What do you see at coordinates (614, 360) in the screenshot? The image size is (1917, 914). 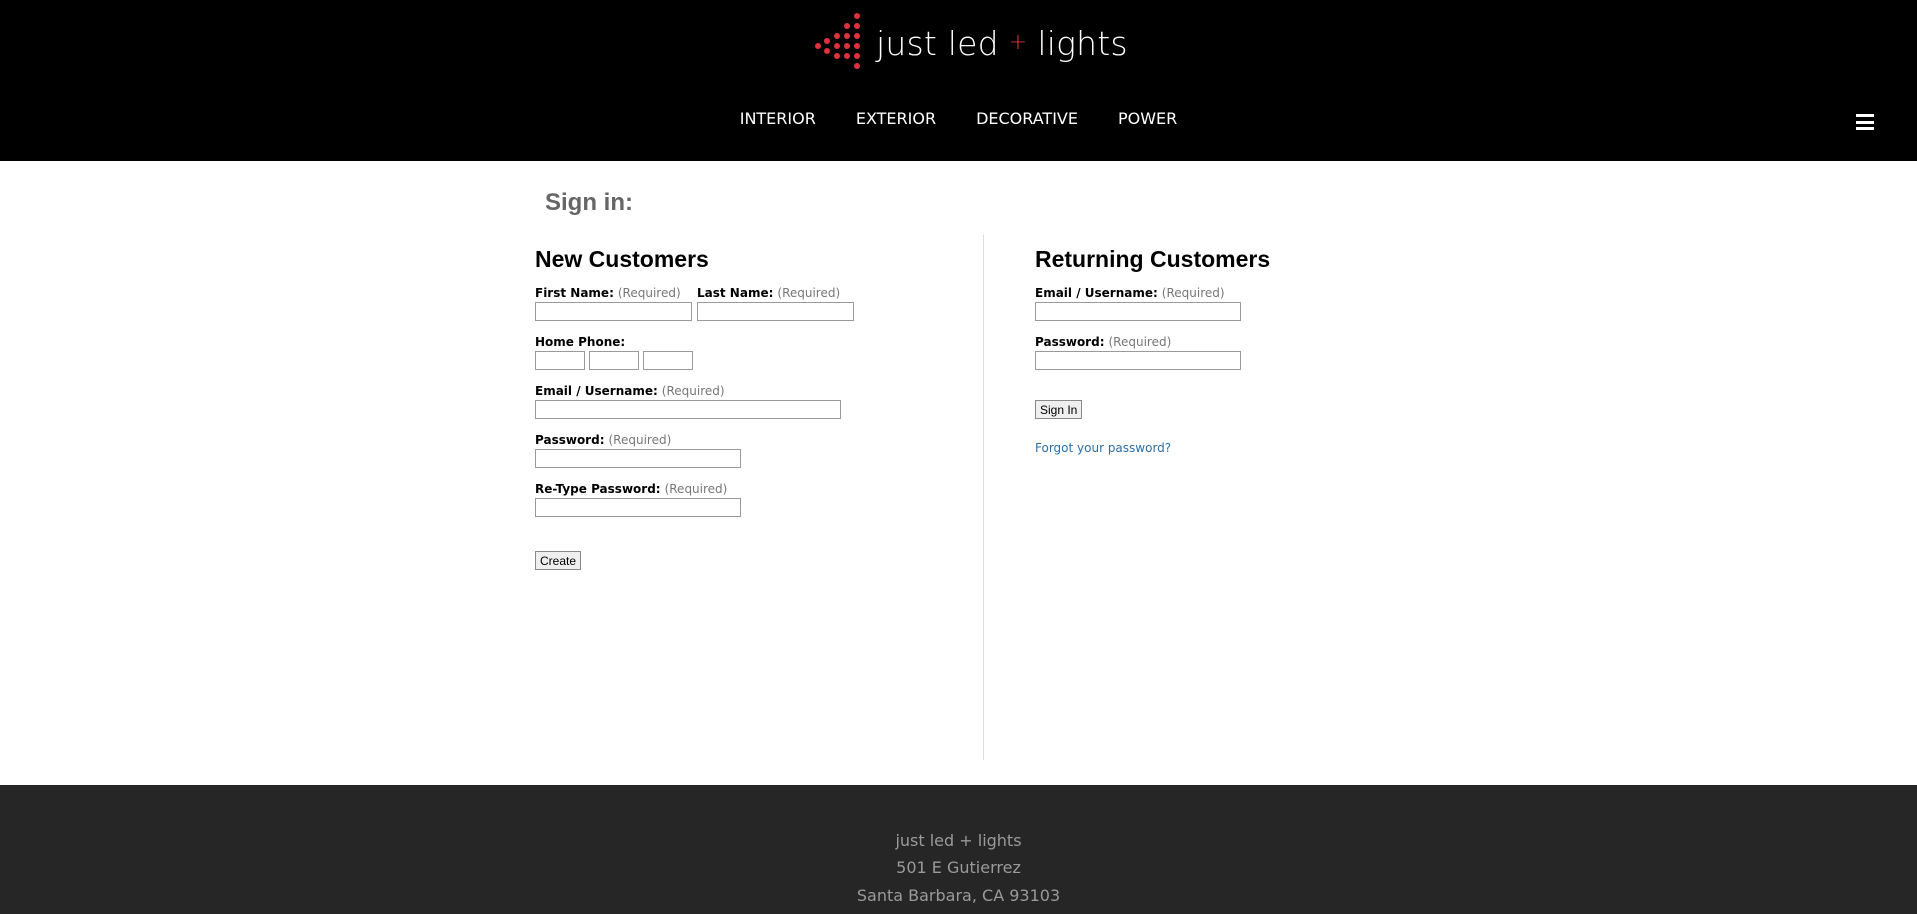 I see `phone-prefix-input` at bounding box center [614, 360].